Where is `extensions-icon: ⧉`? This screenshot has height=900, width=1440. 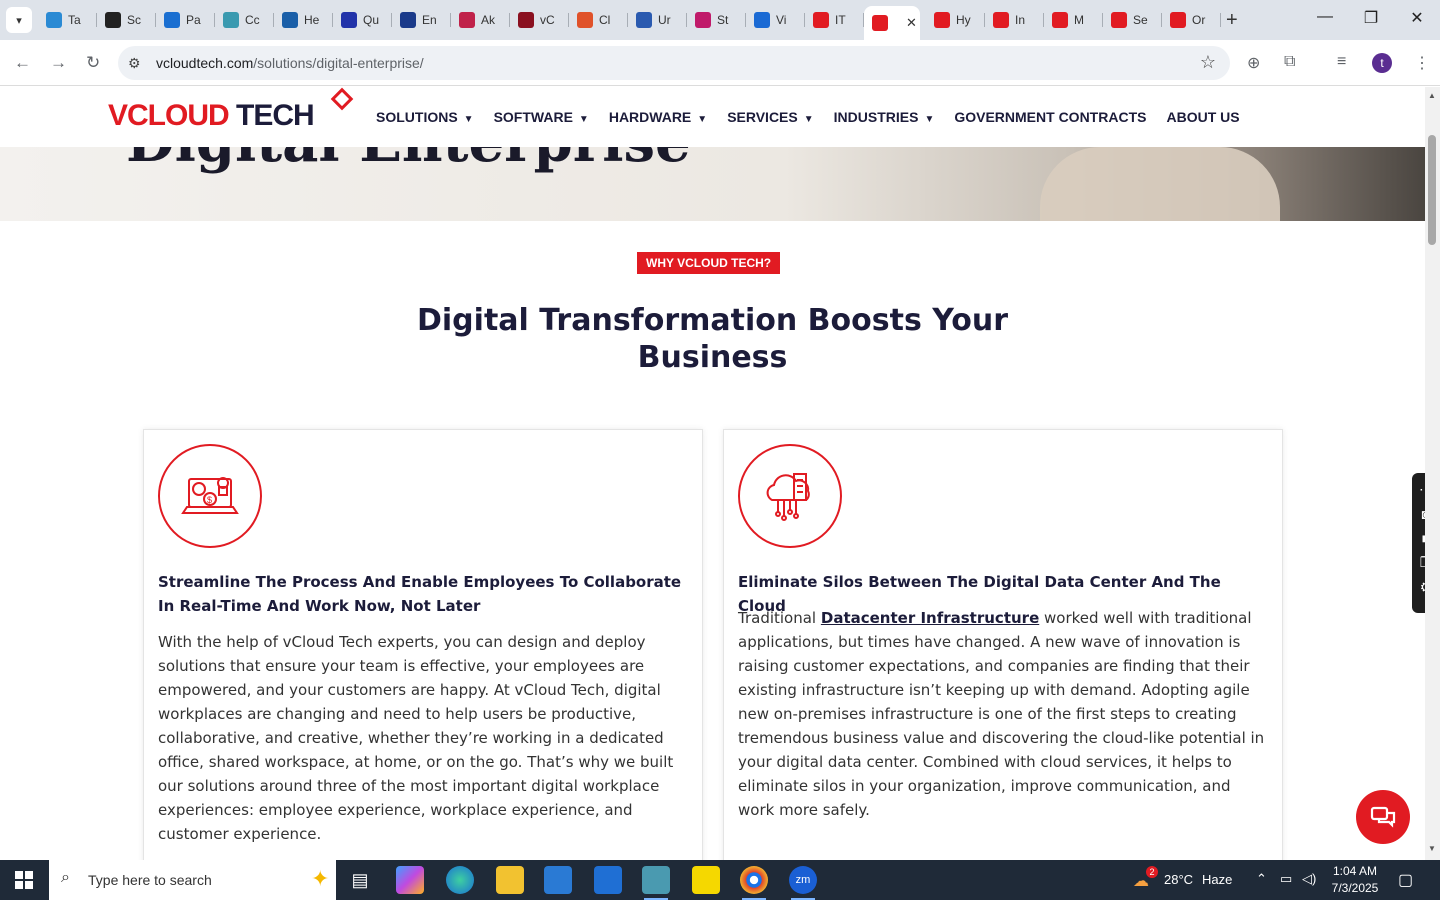 extensions-icon: ⧉ is located at coordinates (1289, 62).